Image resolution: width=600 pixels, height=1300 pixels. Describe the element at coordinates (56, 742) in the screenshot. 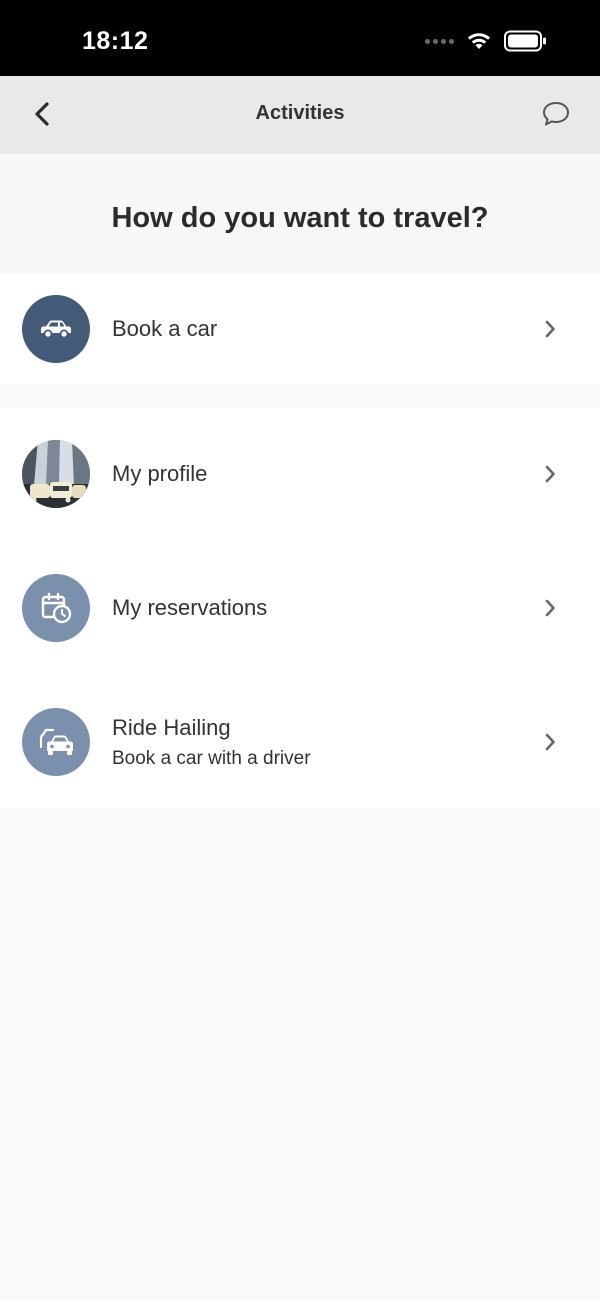

I see `ride-hailing-icon` at that location.